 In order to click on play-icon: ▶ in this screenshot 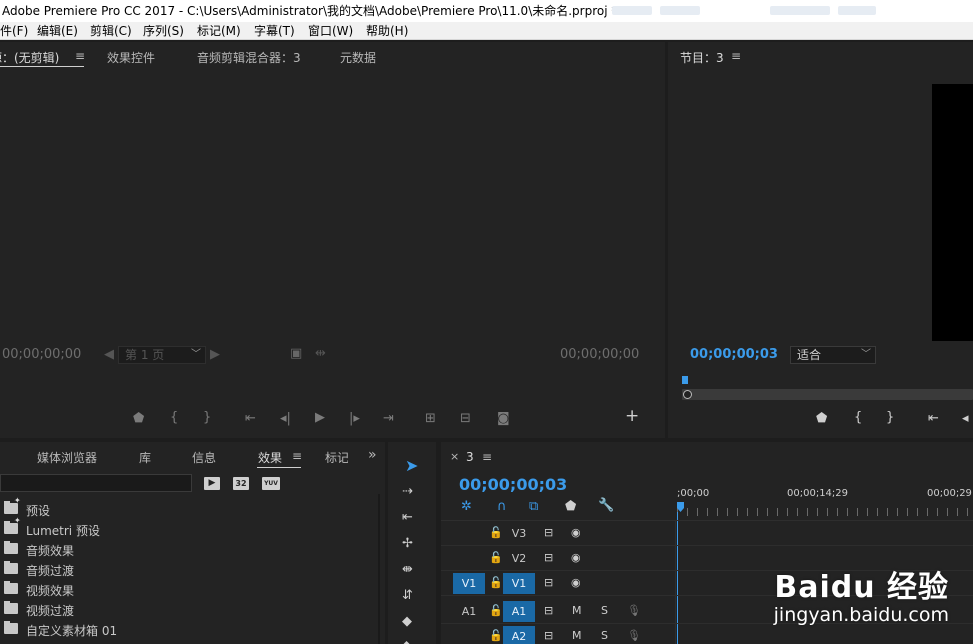, I will do `click(320, 417)`.